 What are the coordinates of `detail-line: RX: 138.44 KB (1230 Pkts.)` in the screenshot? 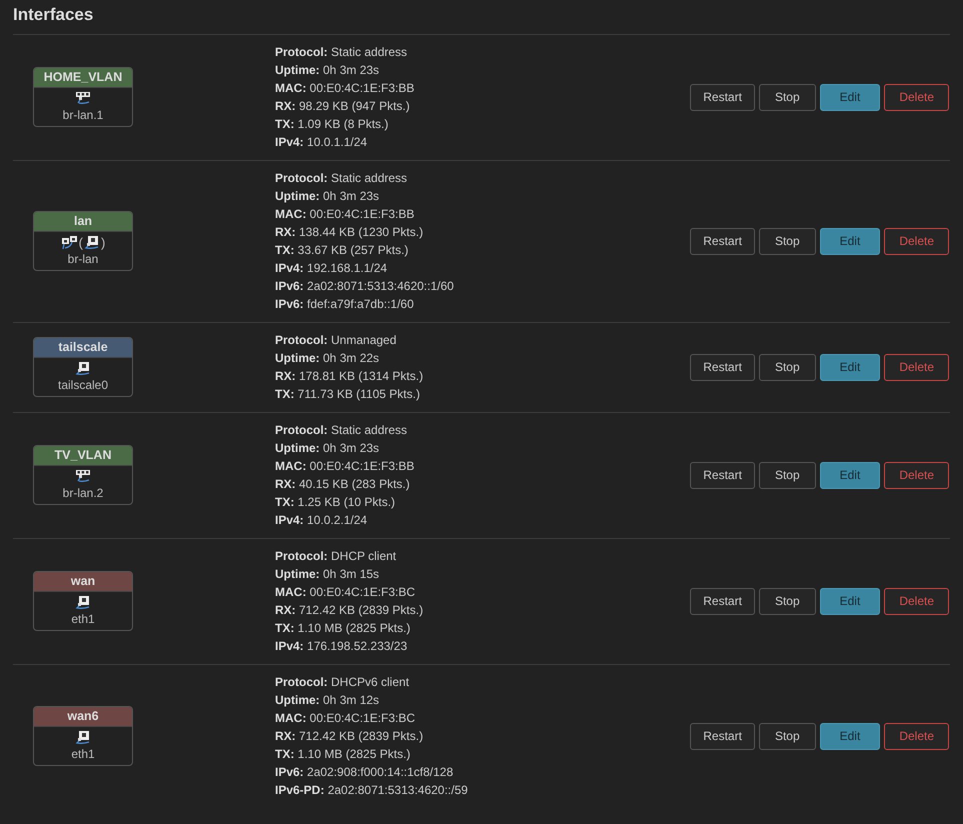 It's located at (349, 232).